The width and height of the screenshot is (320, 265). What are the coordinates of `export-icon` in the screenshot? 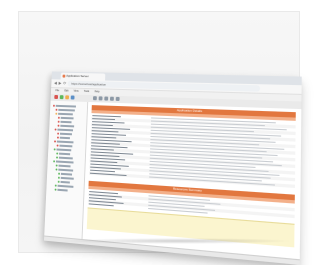 It's located at (117, 99).